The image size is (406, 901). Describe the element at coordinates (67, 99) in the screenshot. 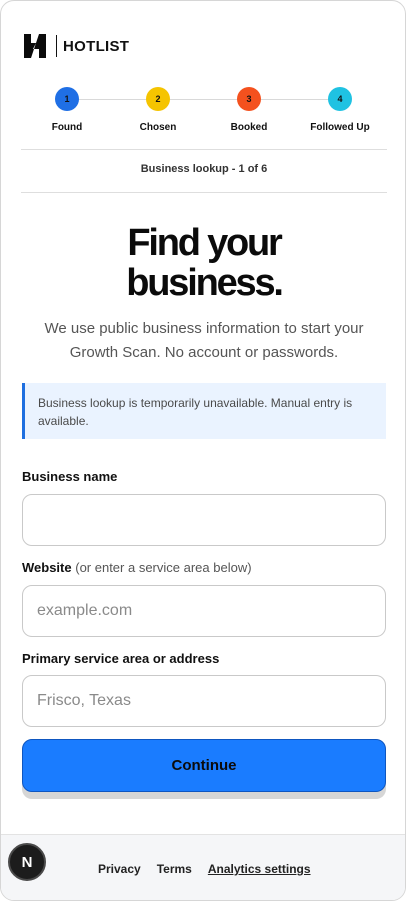

I see `step-dot: 1` at that location.